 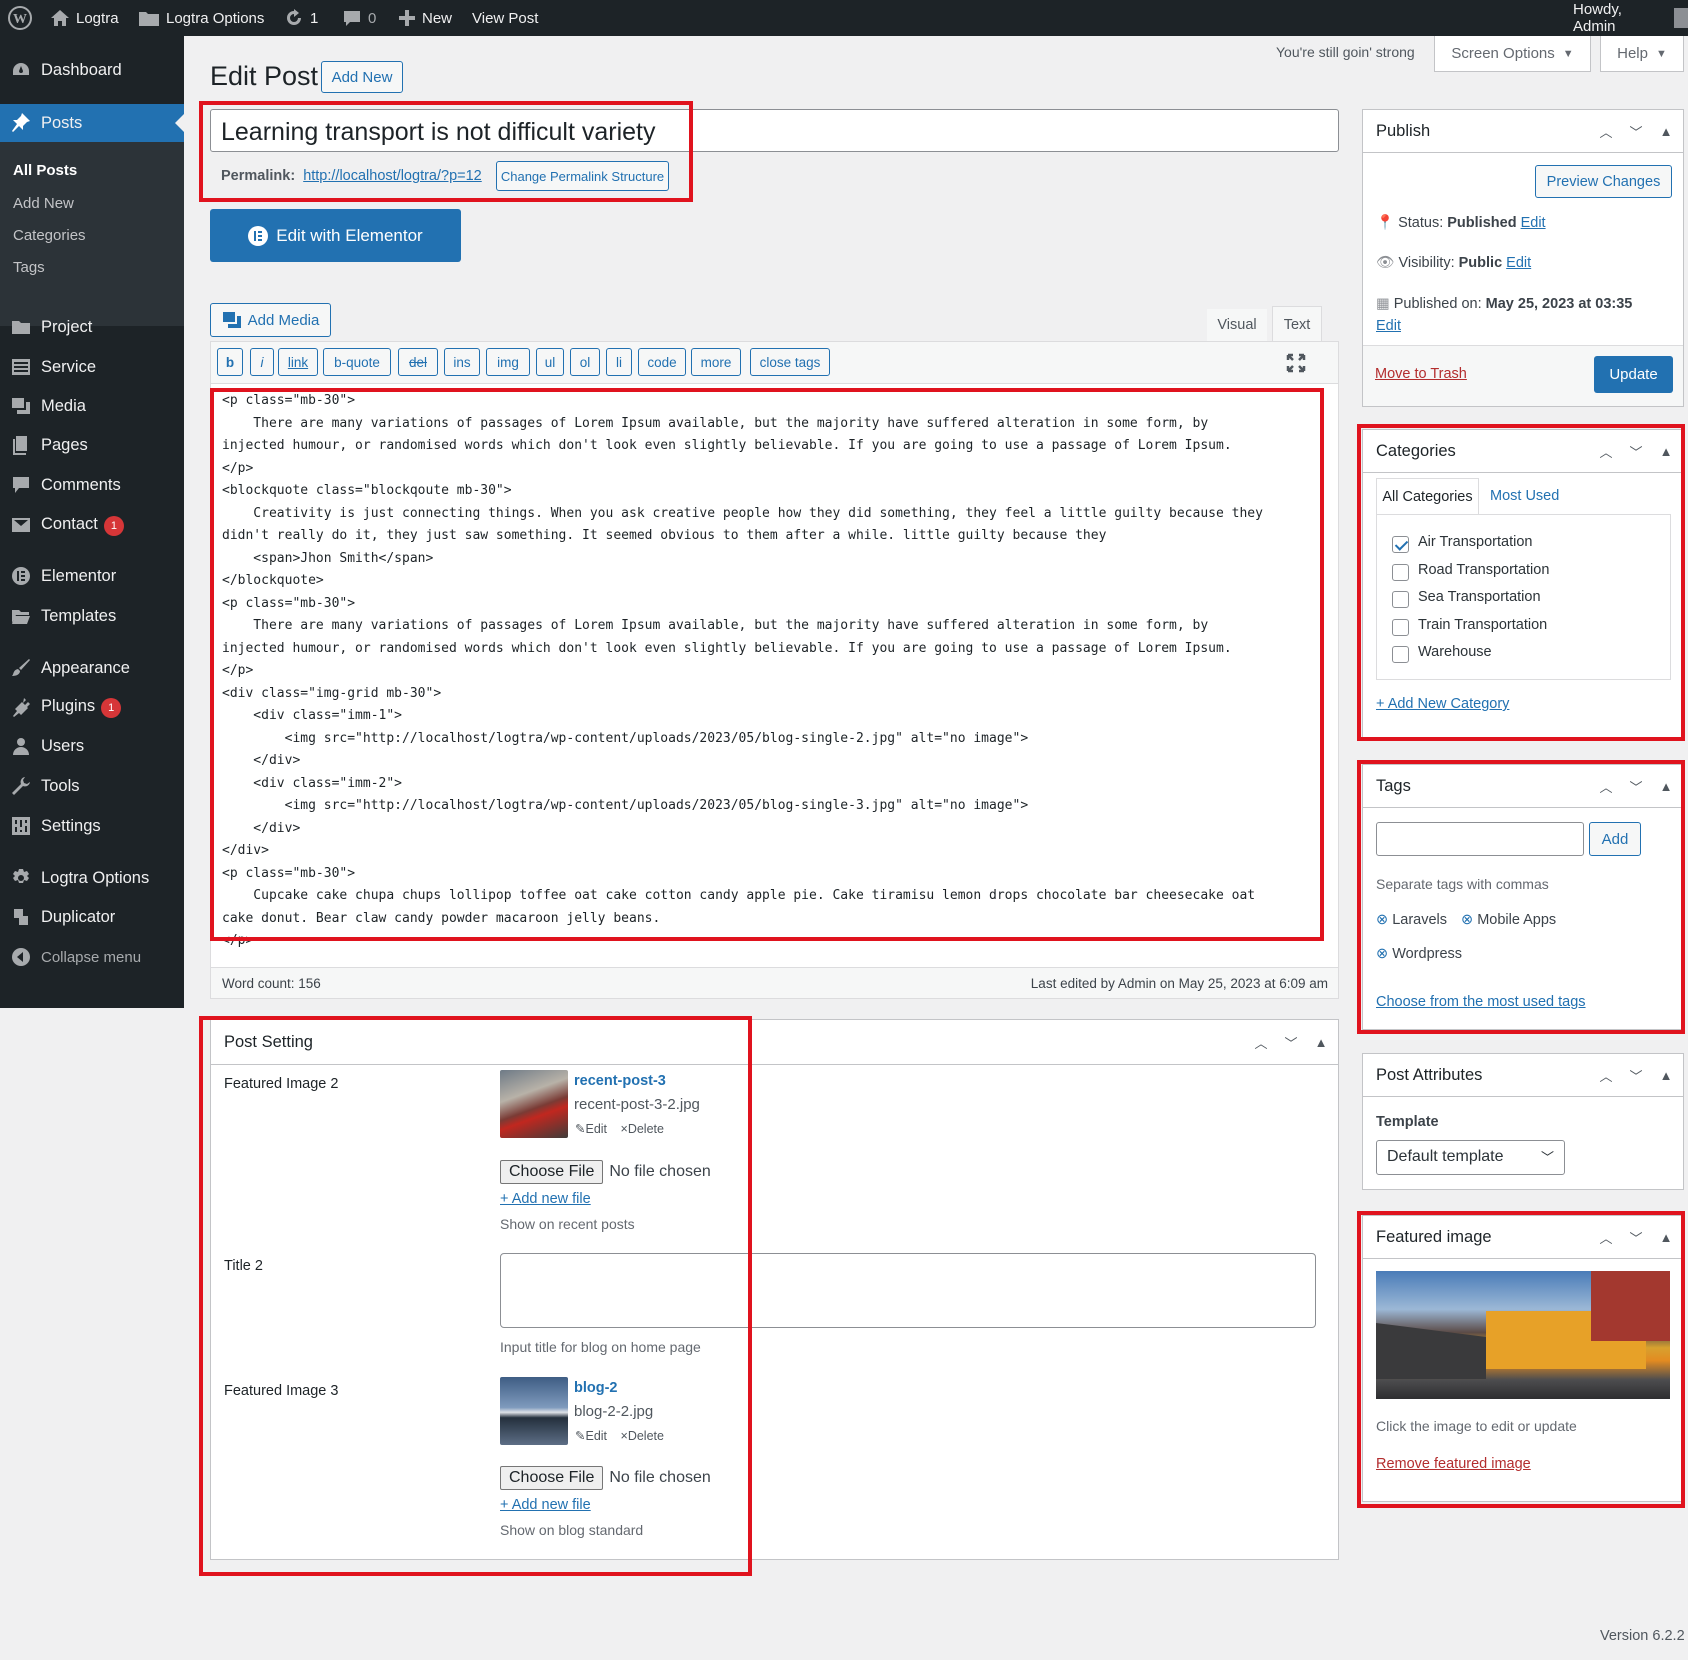 What do you see at coordinates (21, 525) in the screenshot?
I see `envelope-icon` at bounding box center [21, 525].